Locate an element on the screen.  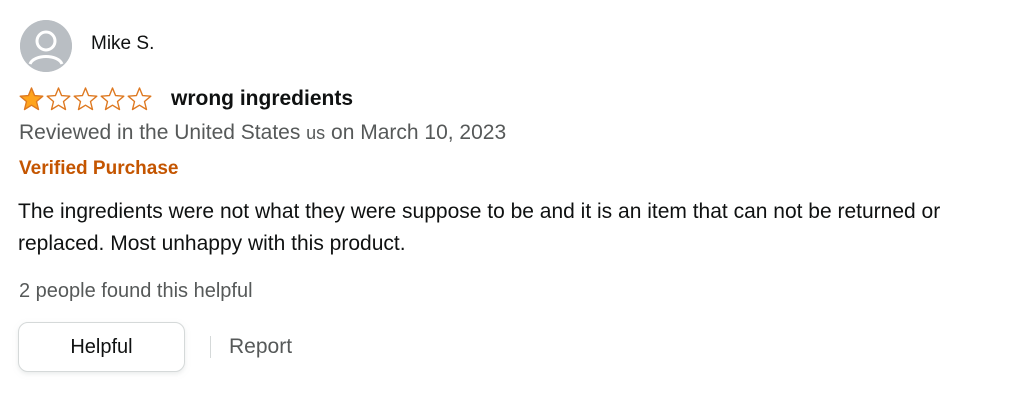
divider is located at coordinates (210, 347).